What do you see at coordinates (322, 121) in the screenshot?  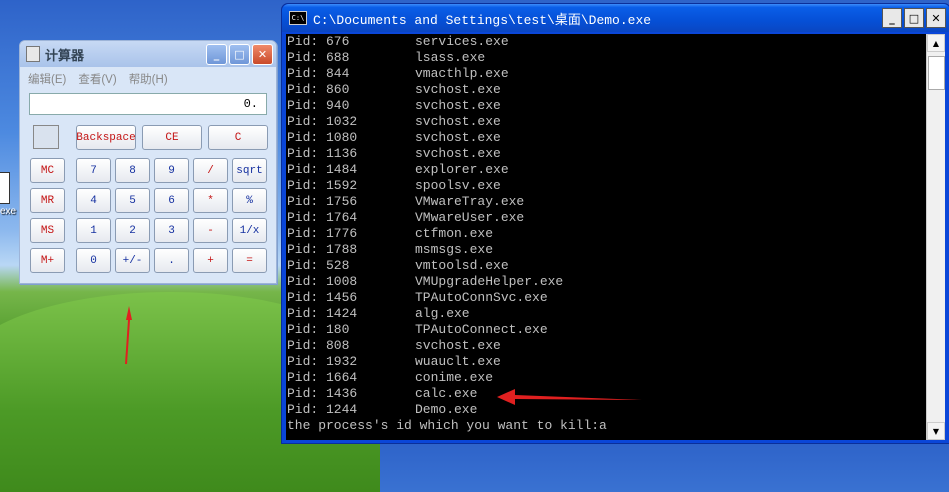 I see `process-pid: Pid: 1032` at bounding box center [322, 121].